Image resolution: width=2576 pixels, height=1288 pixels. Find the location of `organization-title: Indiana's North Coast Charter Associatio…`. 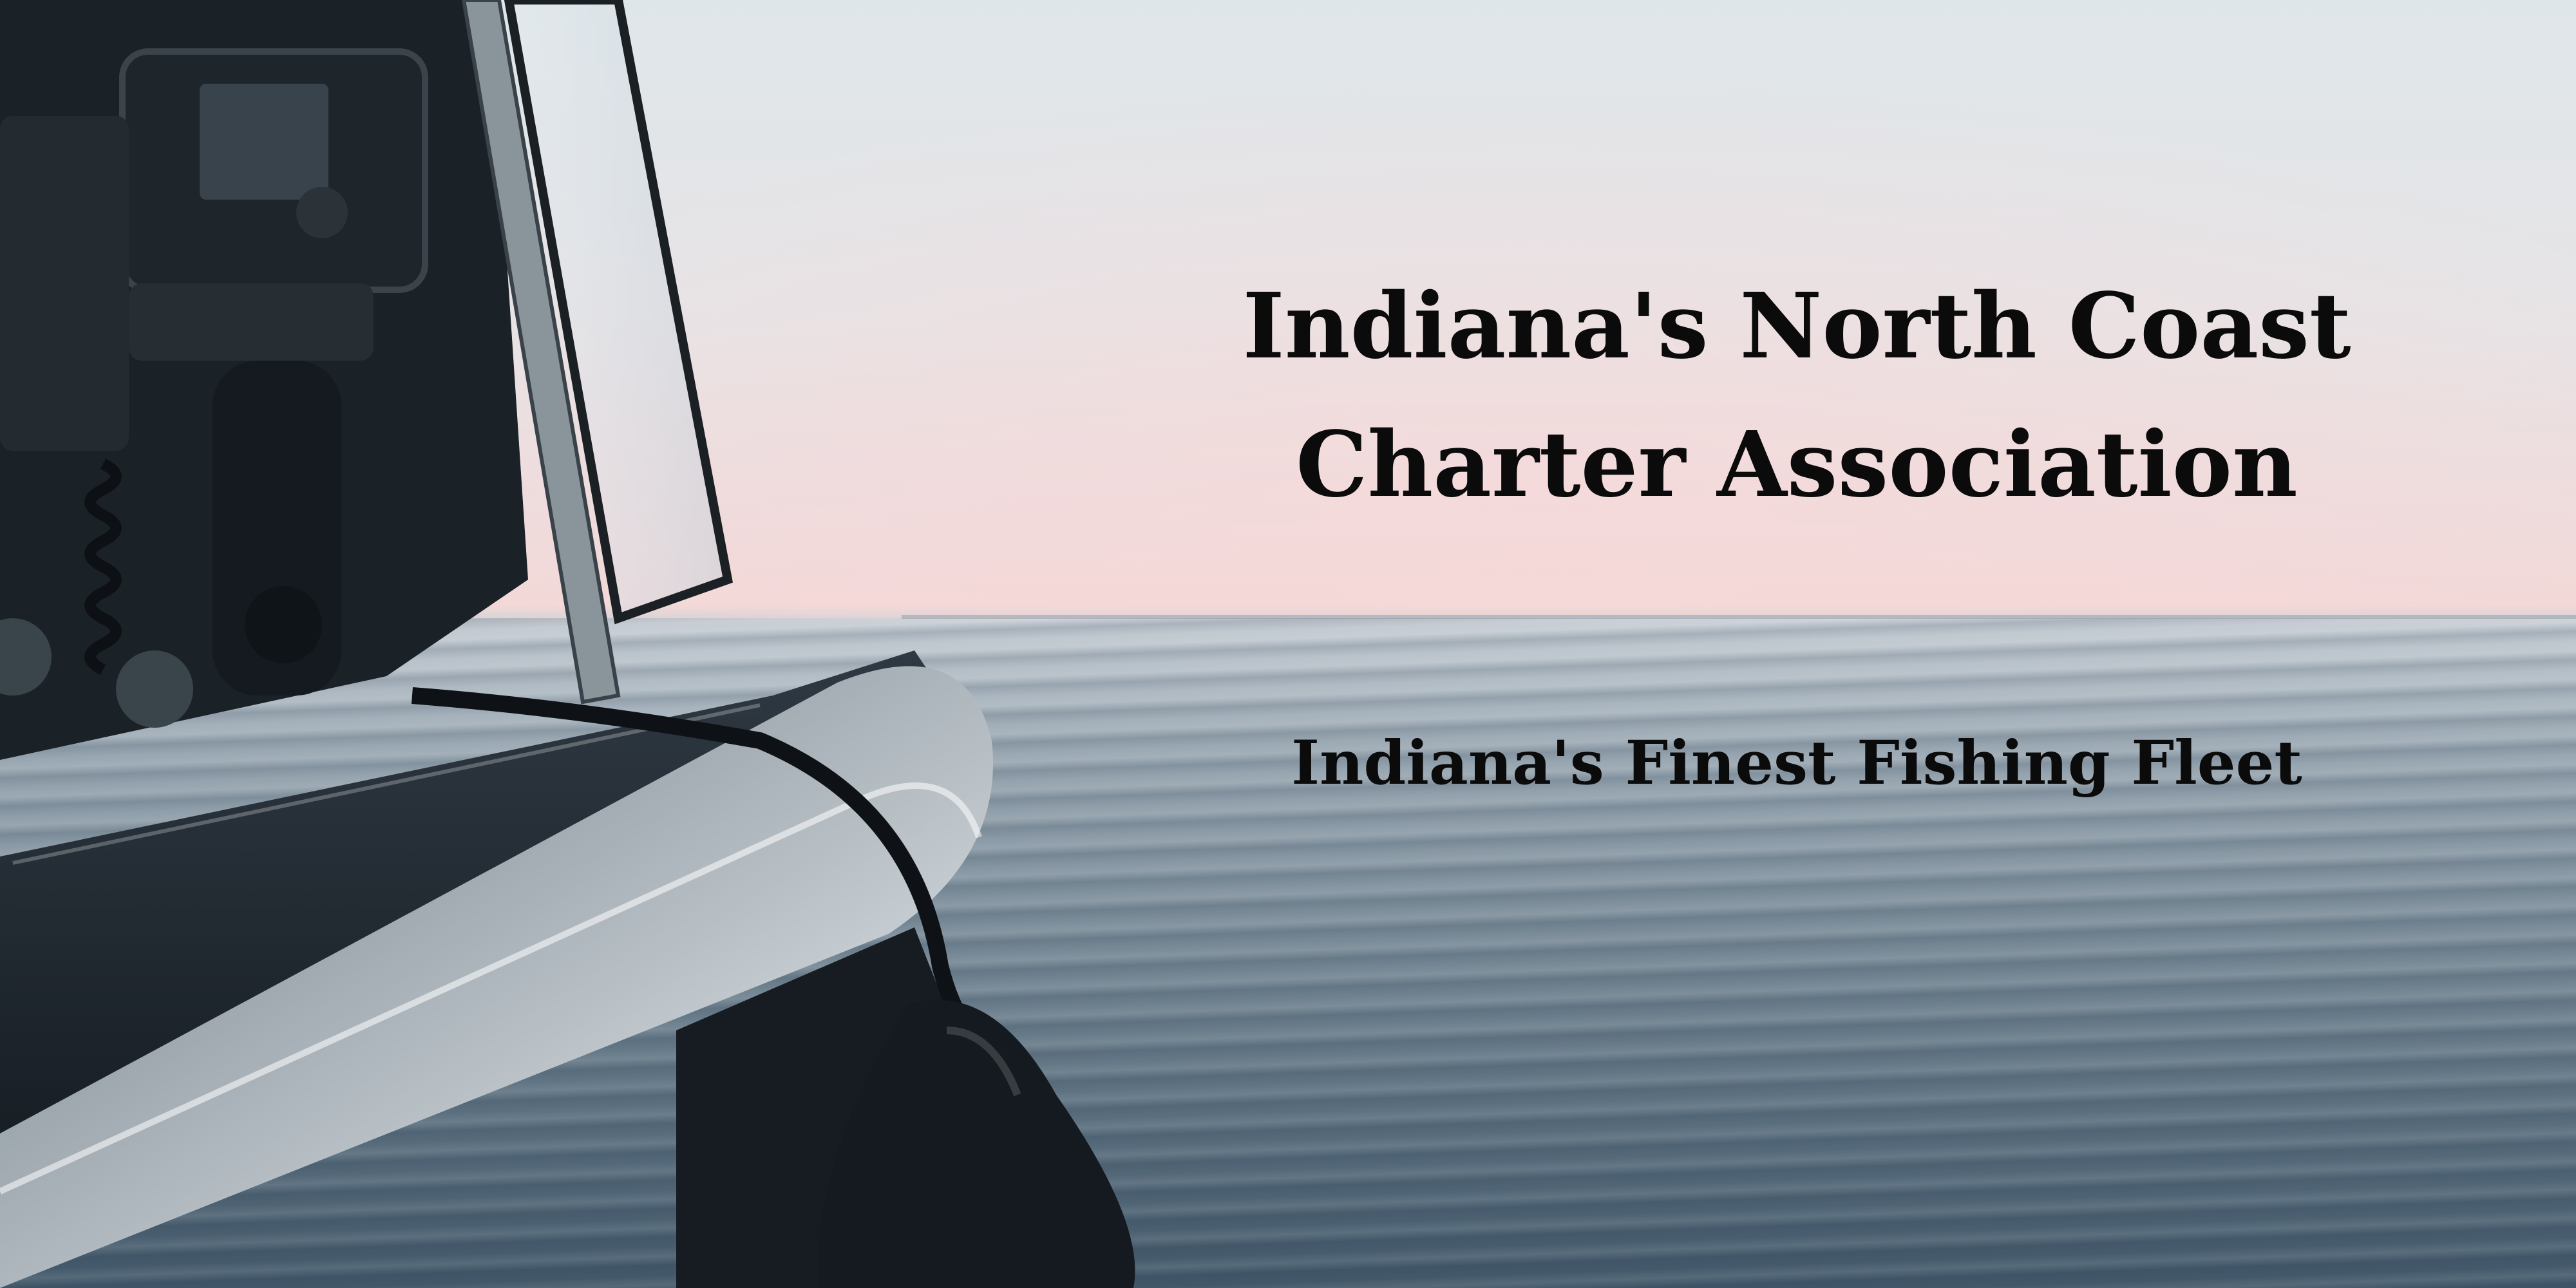

organization-title: Indiana's North Coast Charter Associatio… is located at coordinates (1797, 397).